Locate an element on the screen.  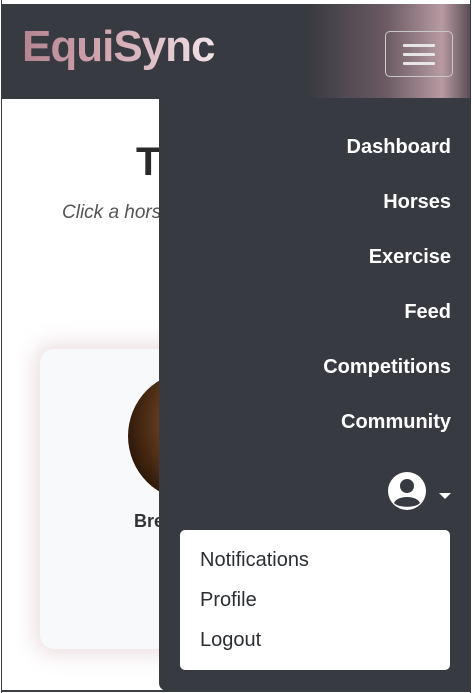
dropdown-item-logout: Logout is located at coordinates (230, 640).